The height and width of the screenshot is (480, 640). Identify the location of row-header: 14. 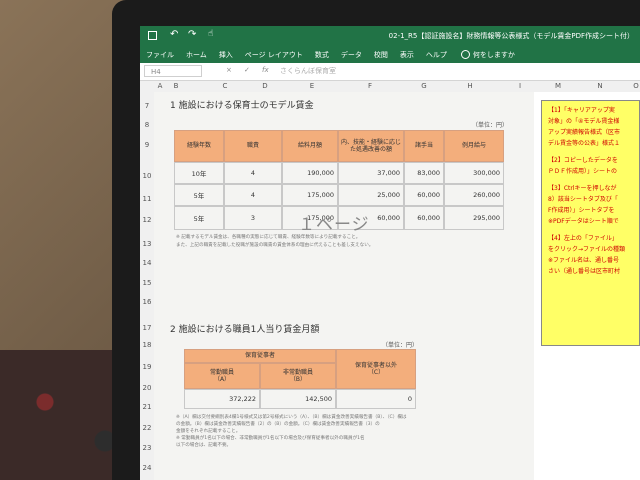
(147, 263).